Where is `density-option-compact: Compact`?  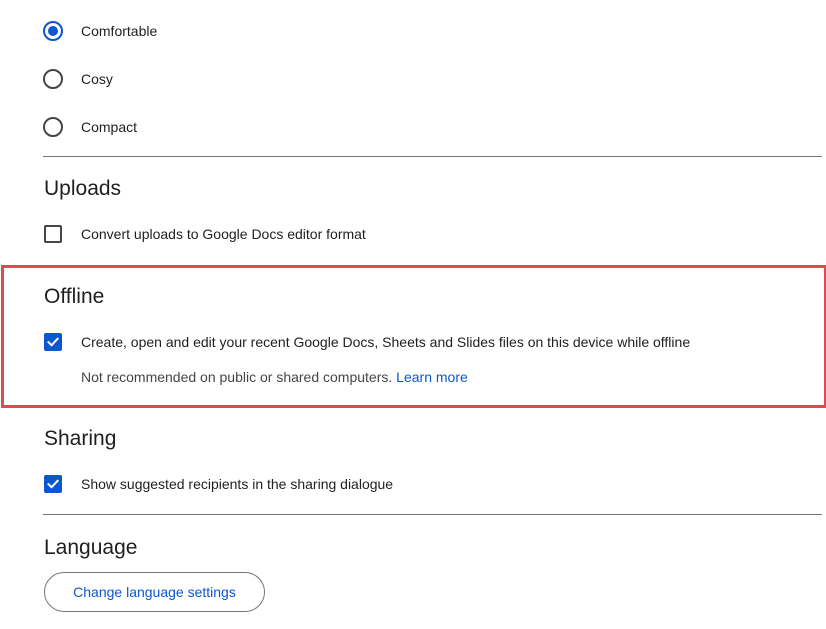
density-option-compact: Compact is located at coordinates (90, 127).